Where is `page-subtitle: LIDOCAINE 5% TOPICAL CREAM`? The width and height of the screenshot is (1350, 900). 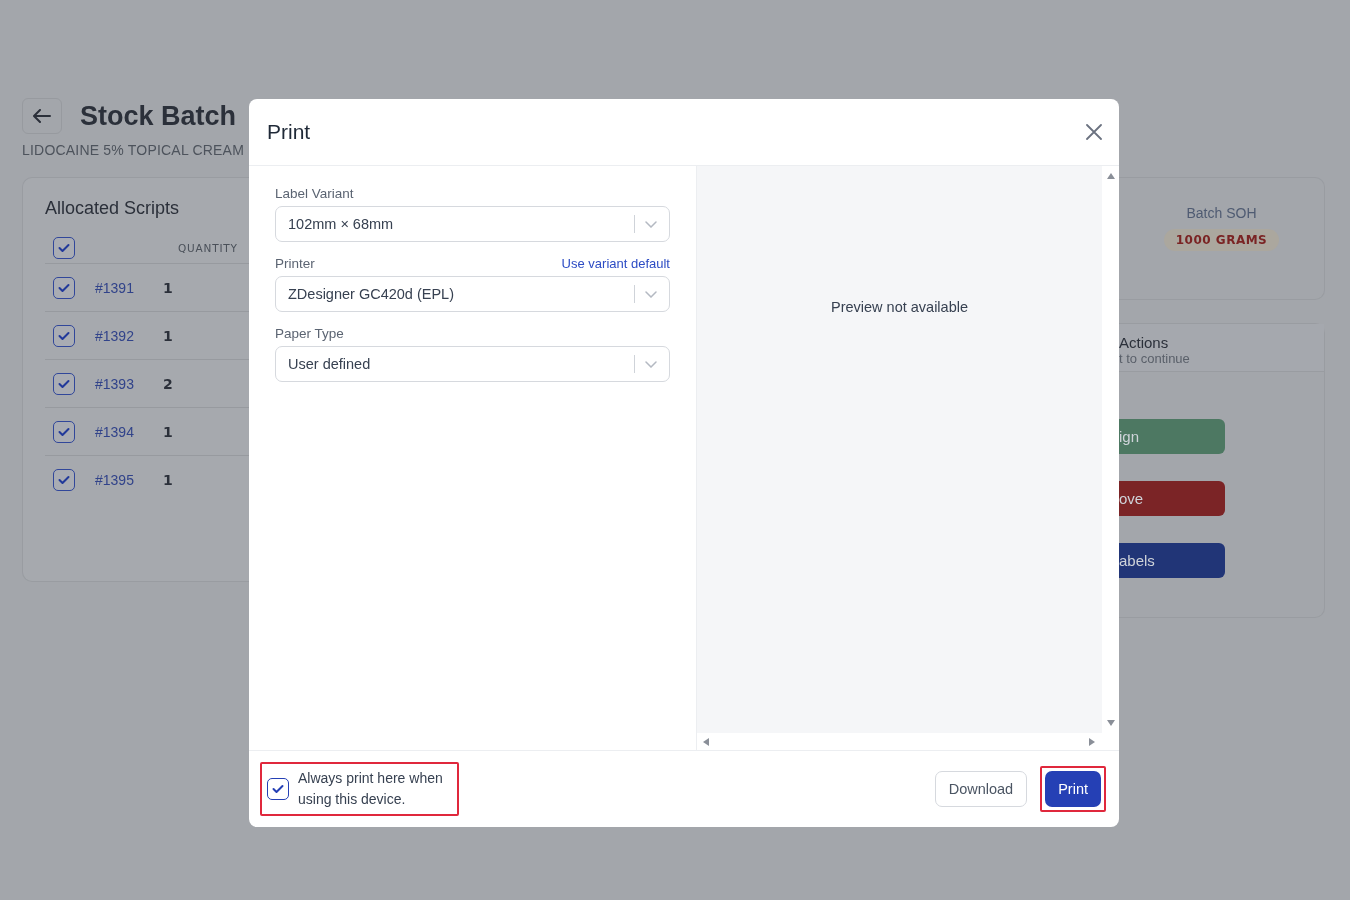 page-subtitle: LIDOCAINE 5% TOPICAL CREAM is located at coordinates (133, 150).